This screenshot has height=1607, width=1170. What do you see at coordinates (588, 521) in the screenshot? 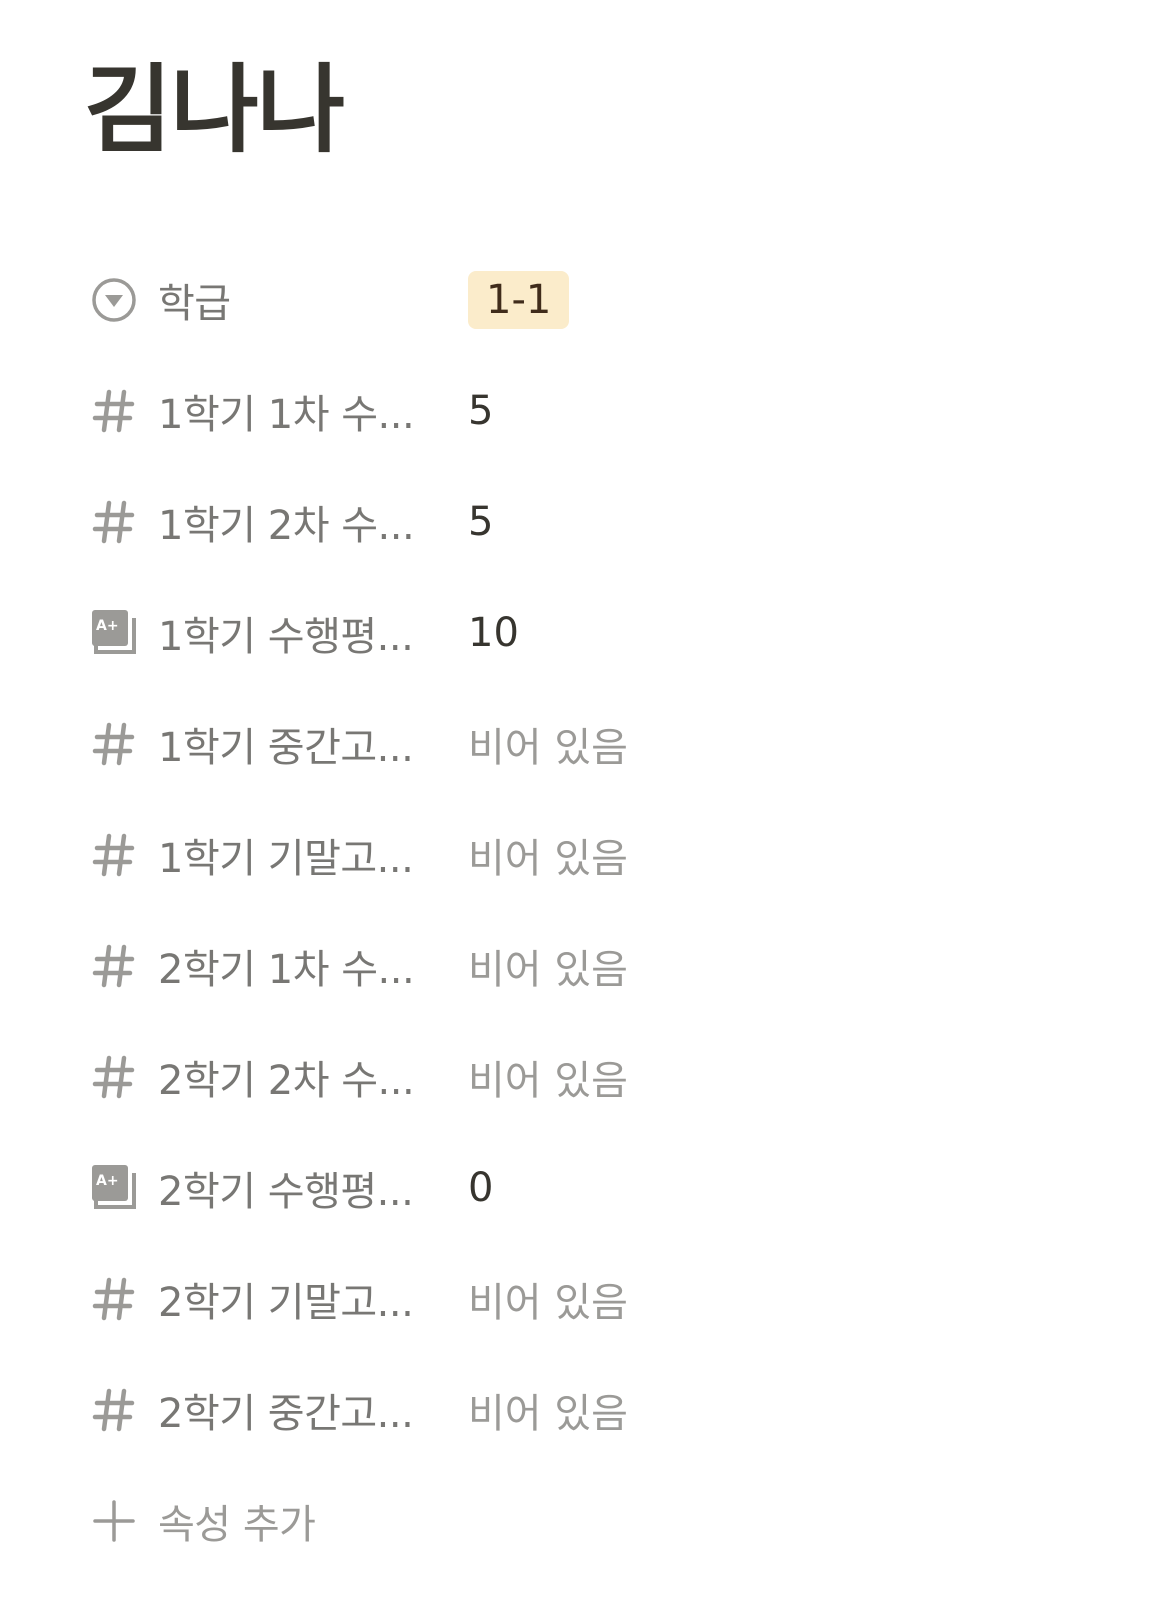
I see `property-row: 1학기 2차 수... 5` at bounding box center [588, 521].